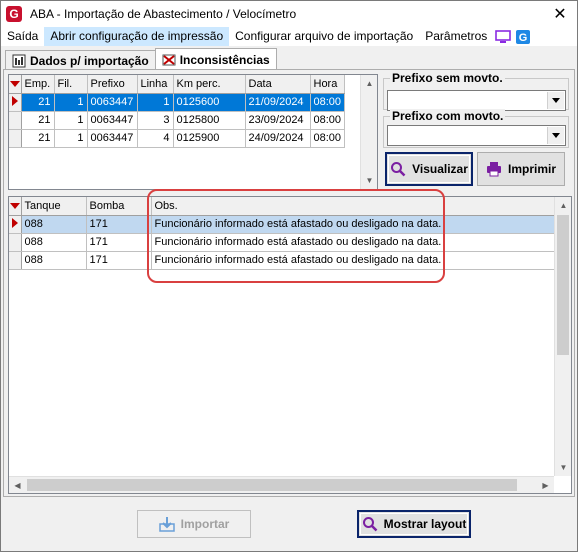 The width and height of the screenshot is (578, 552). Describe the element at coordinates (493, 169) in the screenshot. I see `printer-icon` at that location.